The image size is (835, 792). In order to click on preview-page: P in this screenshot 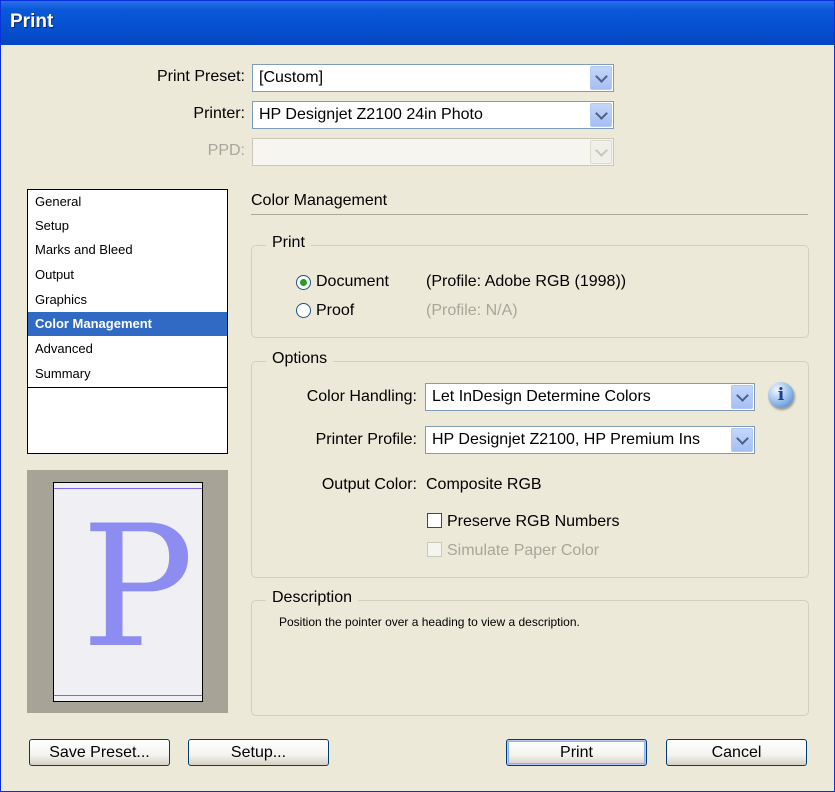, I will do `click(128, 592)`.